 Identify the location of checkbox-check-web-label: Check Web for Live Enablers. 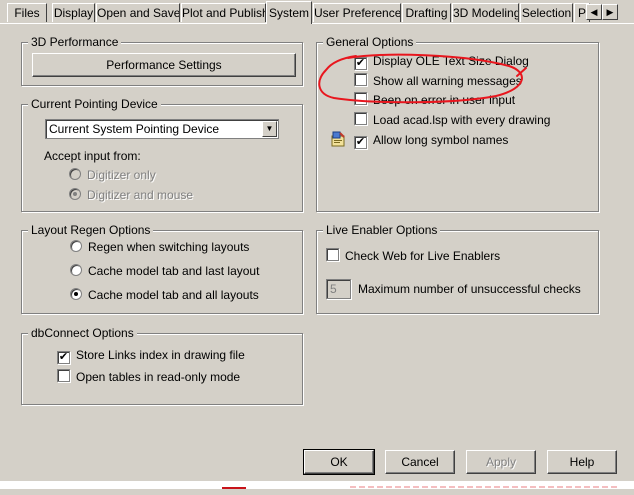
(423, 256).